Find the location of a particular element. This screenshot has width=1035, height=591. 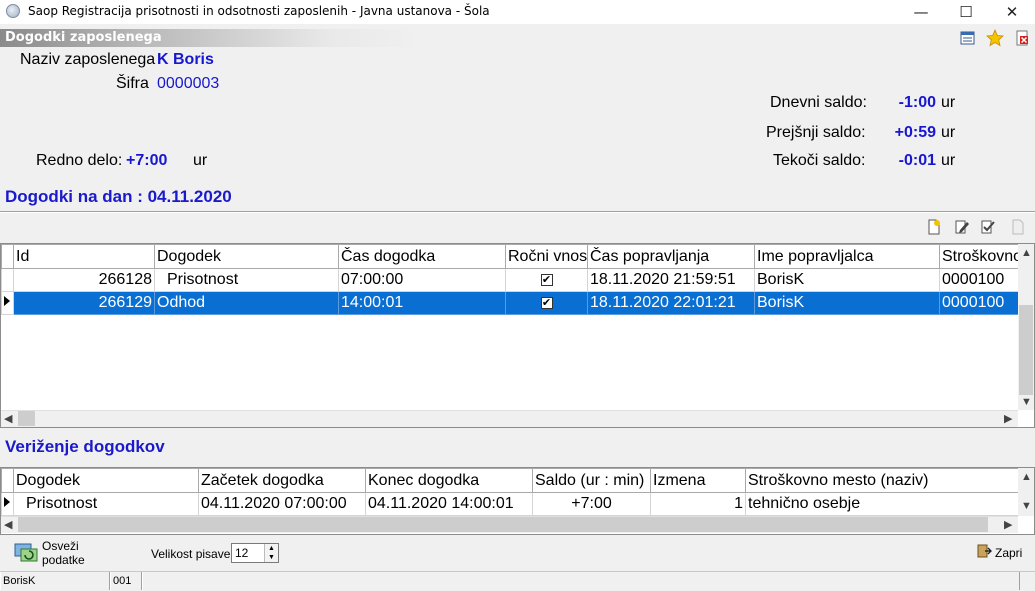

cell-edit-time: 18.11.2020 21:59:51 is located at coordinates (671, 280).